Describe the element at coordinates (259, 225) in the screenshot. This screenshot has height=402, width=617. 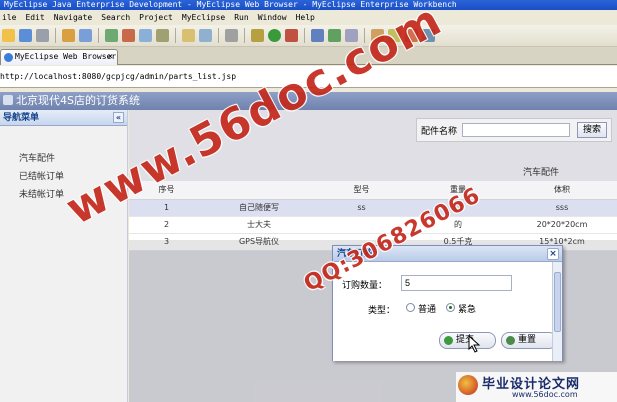
I see `cell-name: 士大夫` at that location.